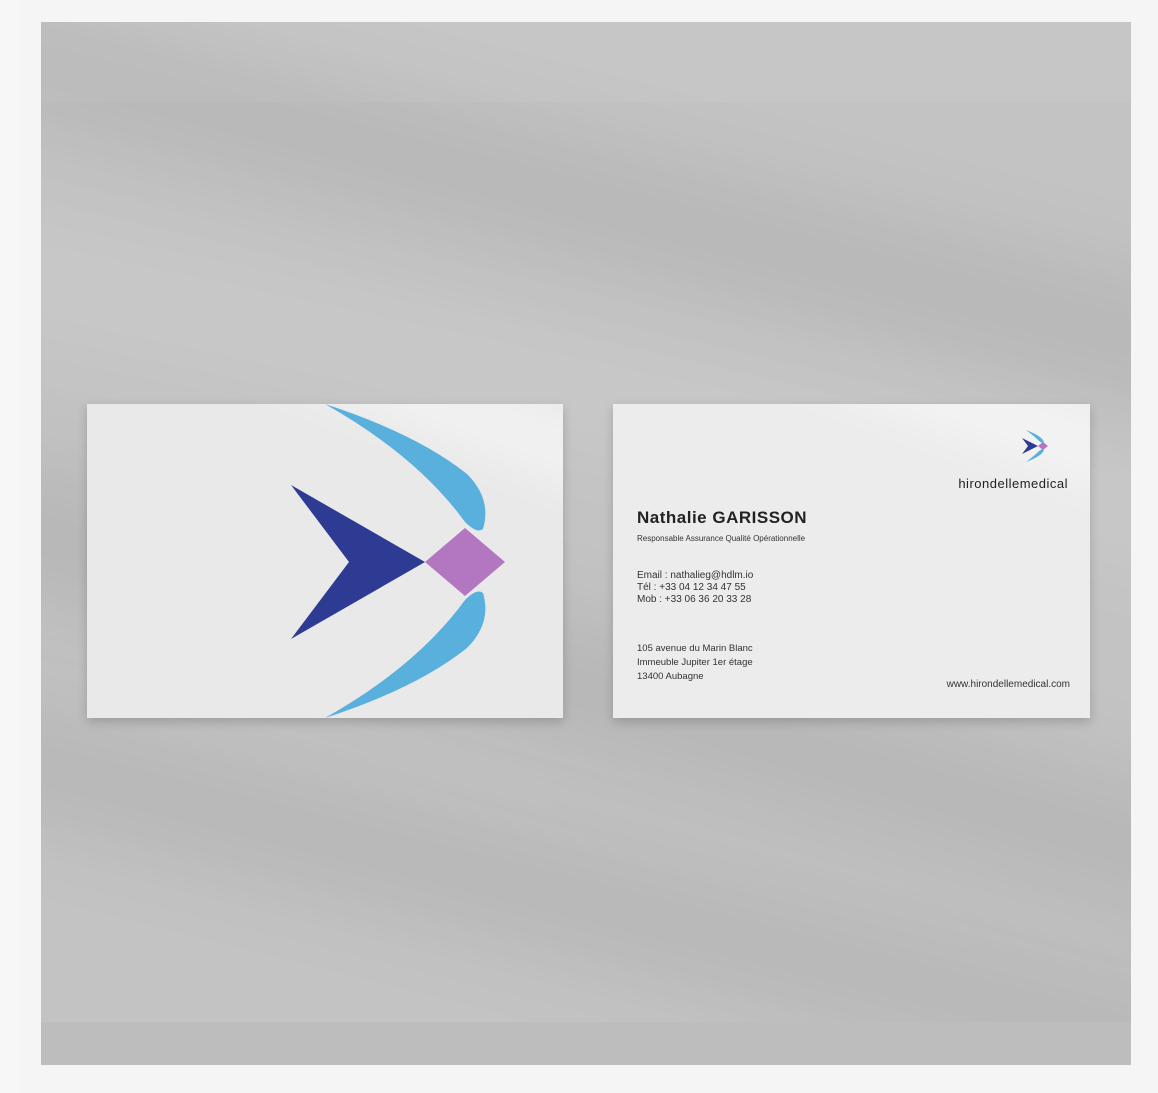 The image size is (1158, 1093). Describe the element at coordinates (1008, 684) in the screenshot. I see `website-url: www.hirondellemedical.com` at that location.